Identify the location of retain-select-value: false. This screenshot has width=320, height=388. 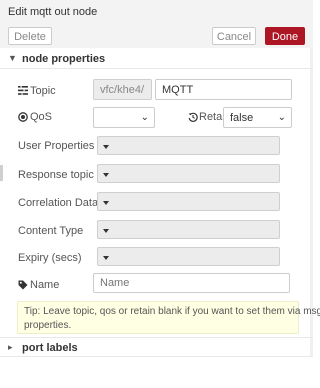
(242, 118).